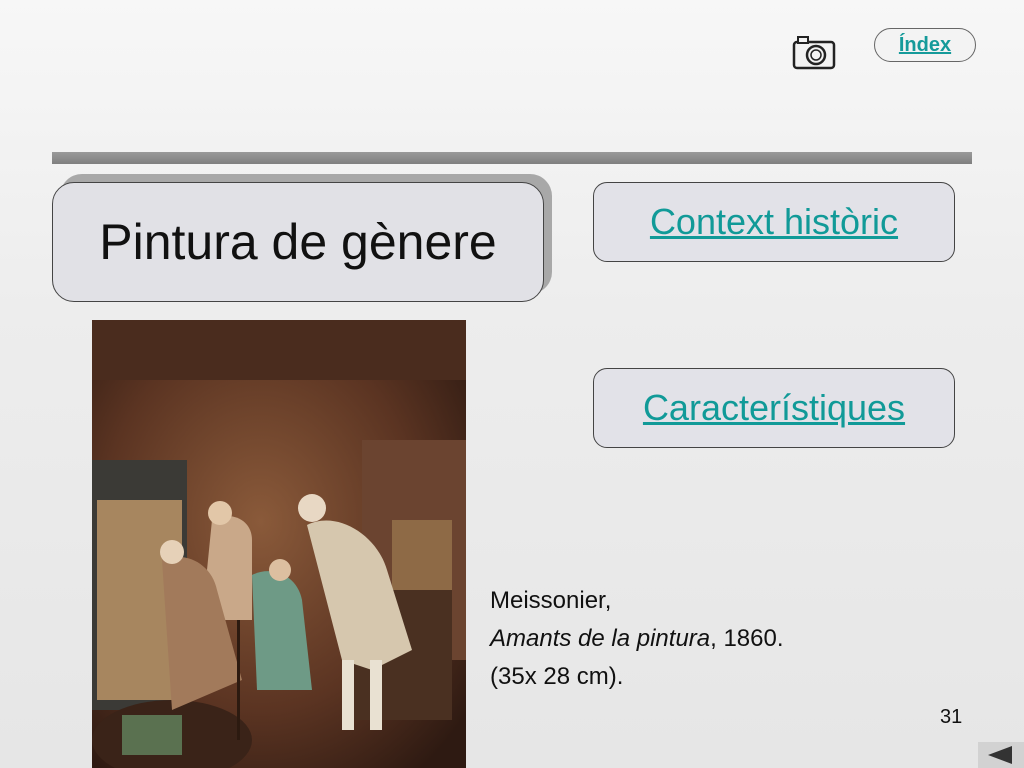 The image size is (1024, 768). I want to click on page-title-box: Pintura de gènere, so click(298, 242).